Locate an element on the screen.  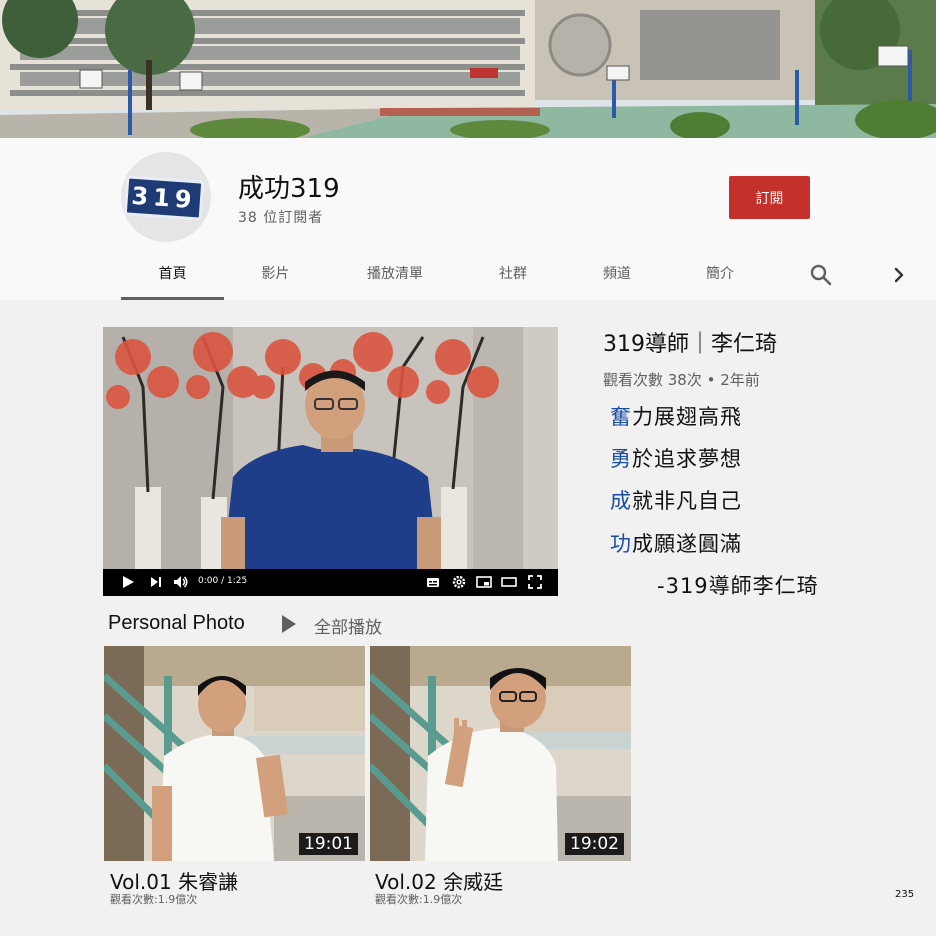
tab-playlists: 播放清單 is located at coordinates (395, 274).